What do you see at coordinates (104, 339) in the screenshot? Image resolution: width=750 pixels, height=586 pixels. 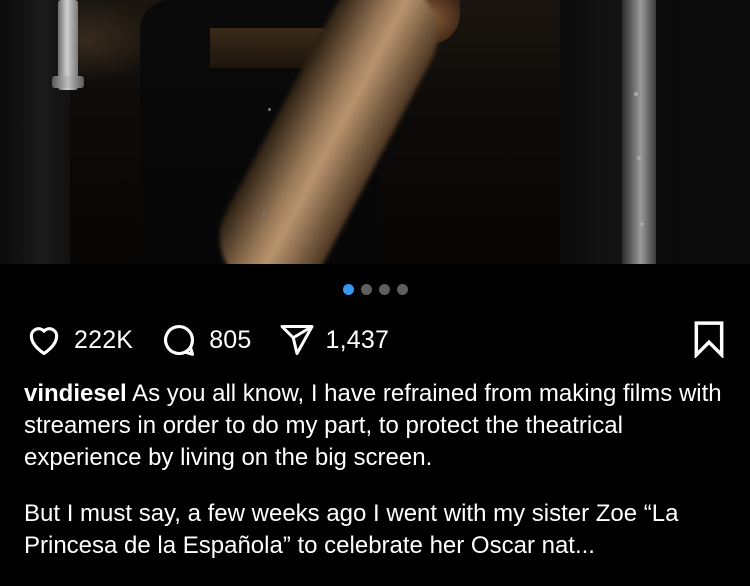 I see `like-count: 222K` at bounding box center [104, 339].